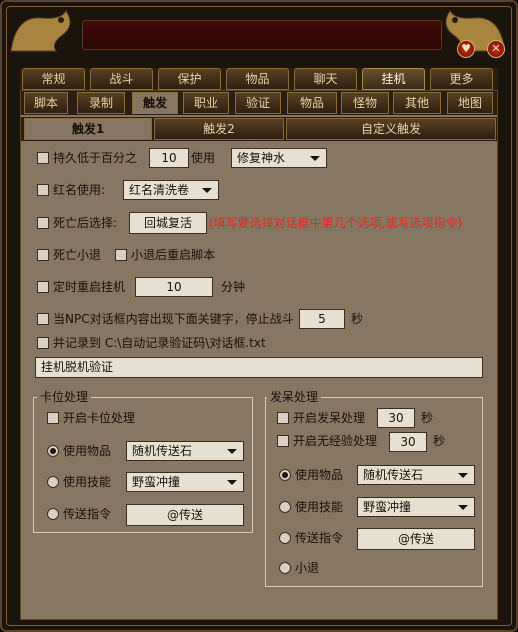 Image resolution: width=518 pixels, height=632 pixels. Describe the element at coordinates (285, 475) in the screenshot. I see `idle-use-item-radio` at that location.